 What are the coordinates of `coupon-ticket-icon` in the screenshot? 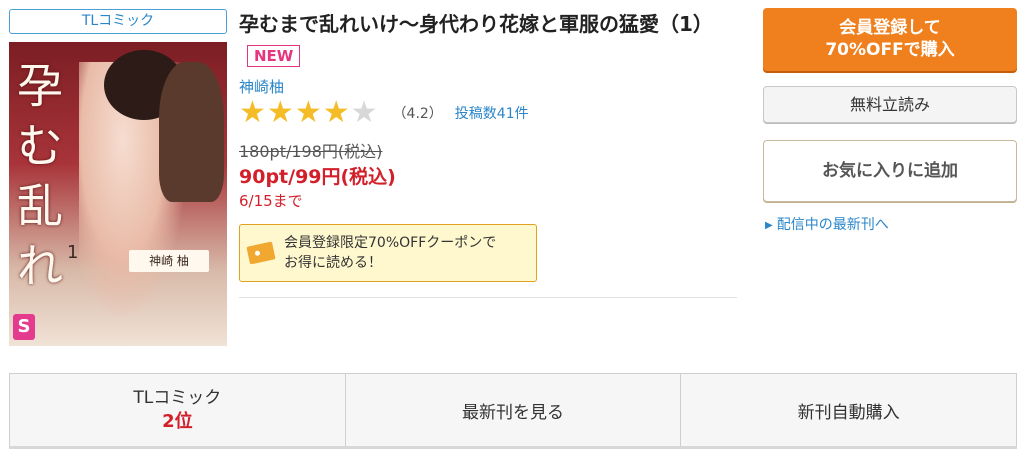 It's located at (261, 253).